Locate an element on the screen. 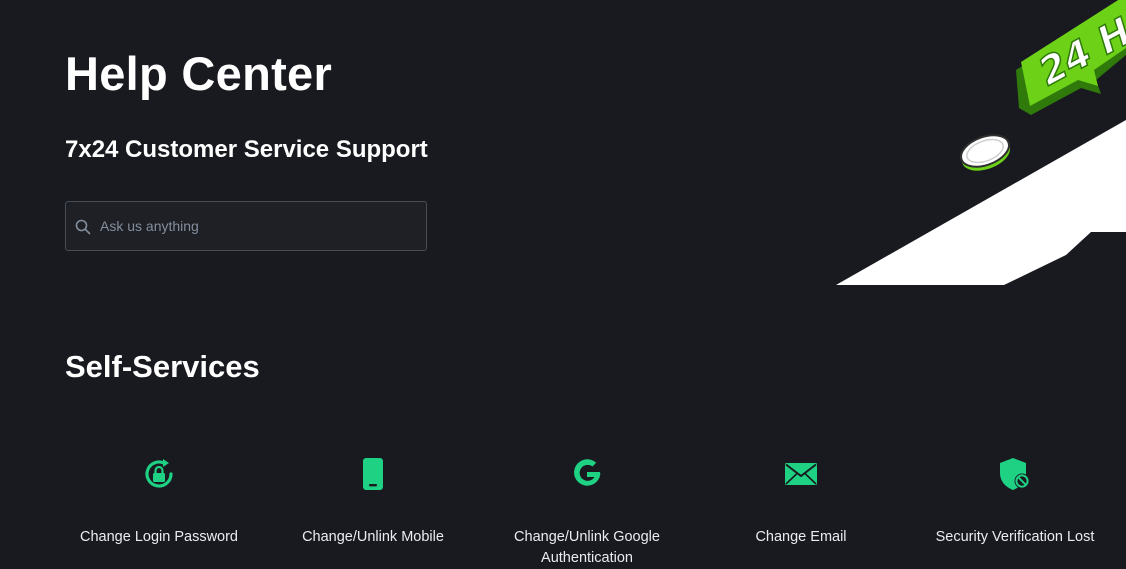  envelope-icon is located at coordinates (801, 474).